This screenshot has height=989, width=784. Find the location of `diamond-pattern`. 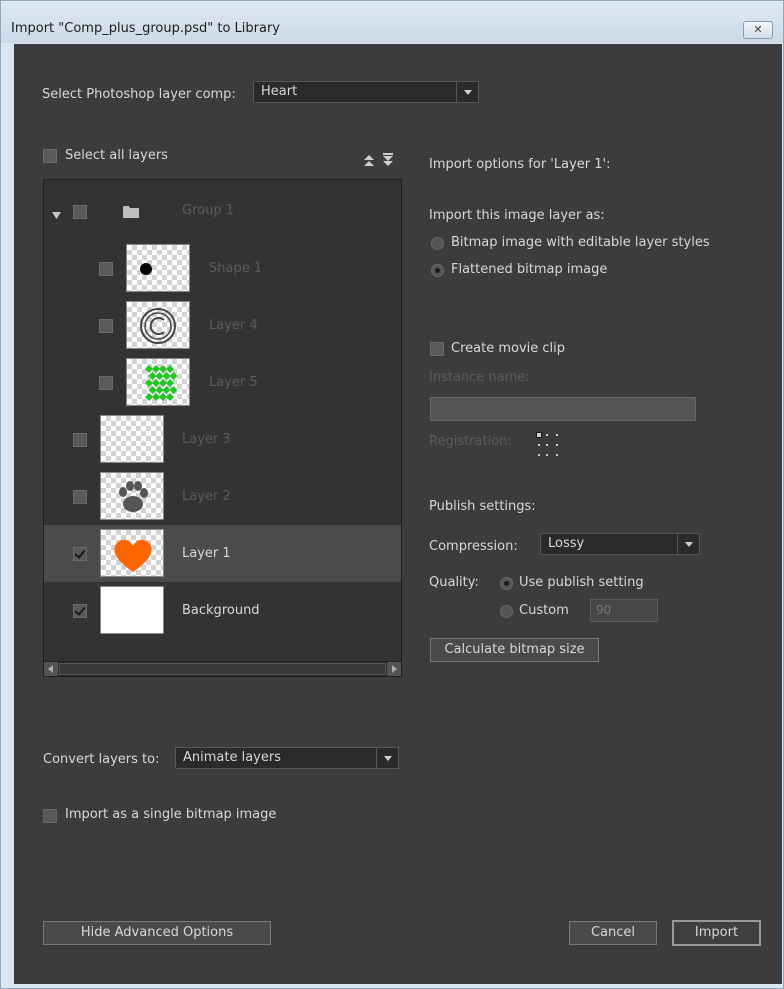

diamond-pattern is located at coordinates (161, 383).